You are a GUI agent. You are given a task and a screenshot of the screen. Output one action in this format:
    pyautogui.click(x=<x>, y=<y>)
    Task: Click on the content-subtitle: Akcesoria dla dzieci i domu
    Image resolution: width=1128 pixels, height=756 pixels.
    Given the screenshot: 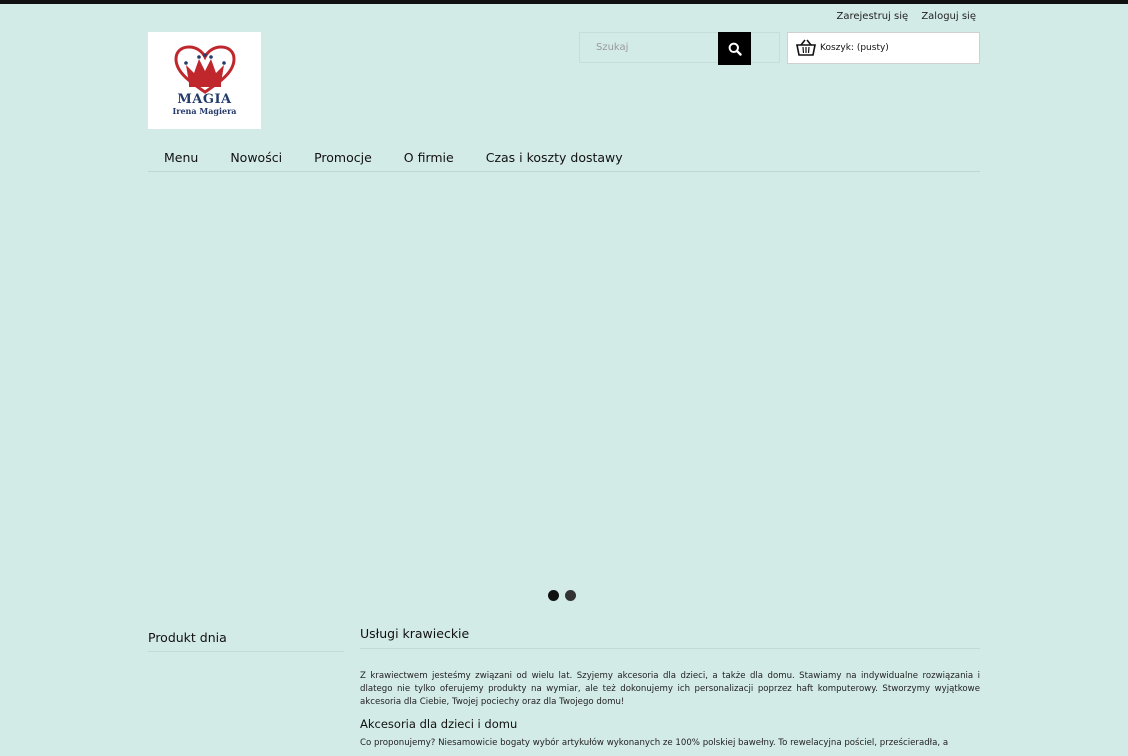 What is the action you would take?
    pyautogui.click(x=439, y=724)
    